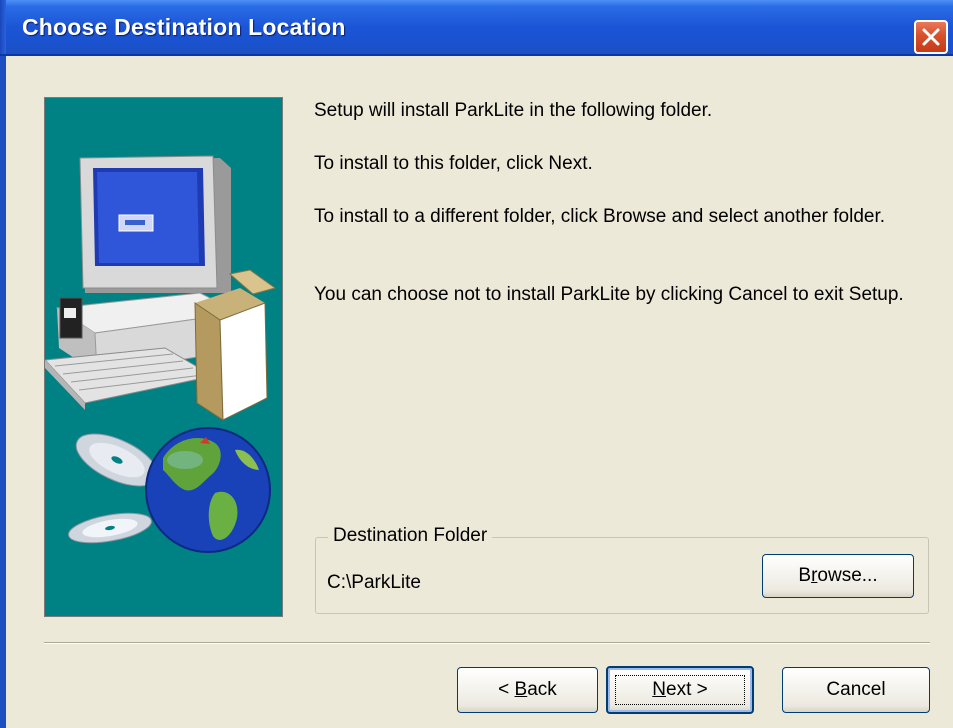 Image resolution: width=953 pixels, height=728 pixels. Describe the element at coordinates (453, 163) in the screenshot. I see `click-next-text: To install to this folder, click Next.` at that location.